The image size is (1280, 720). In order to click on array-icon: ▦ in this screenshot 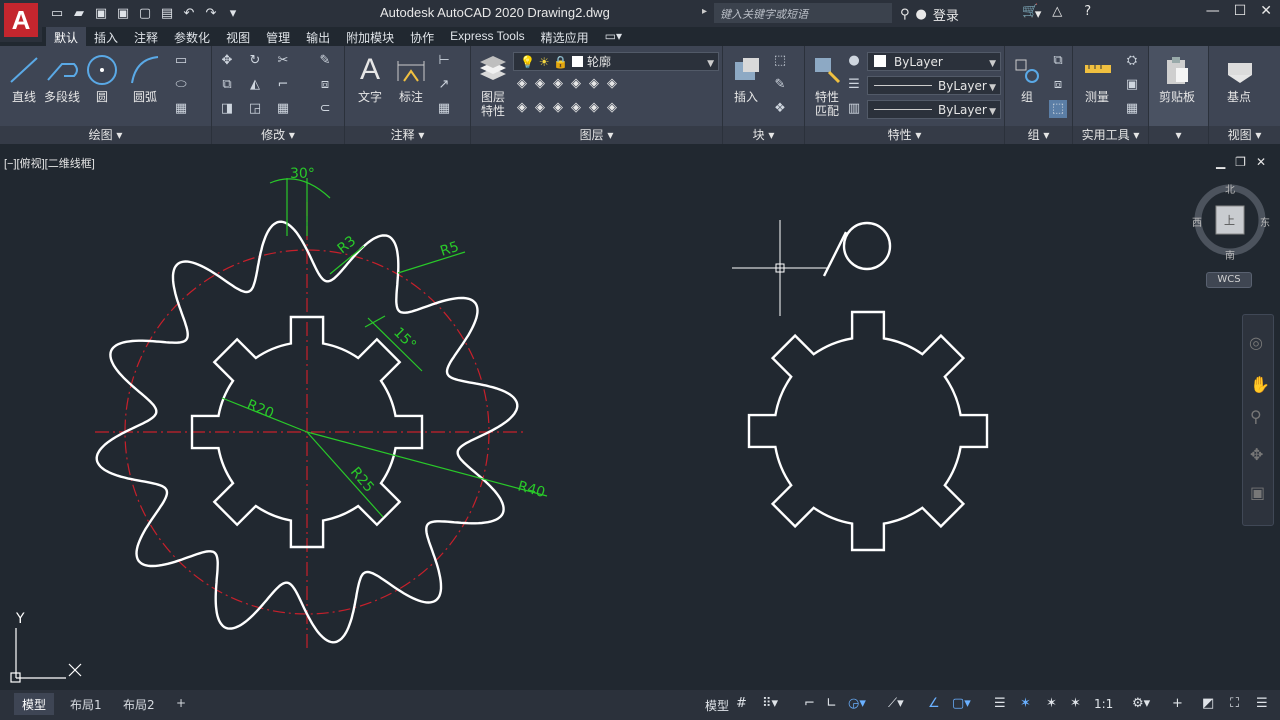, I will do `click(283, 109)`.